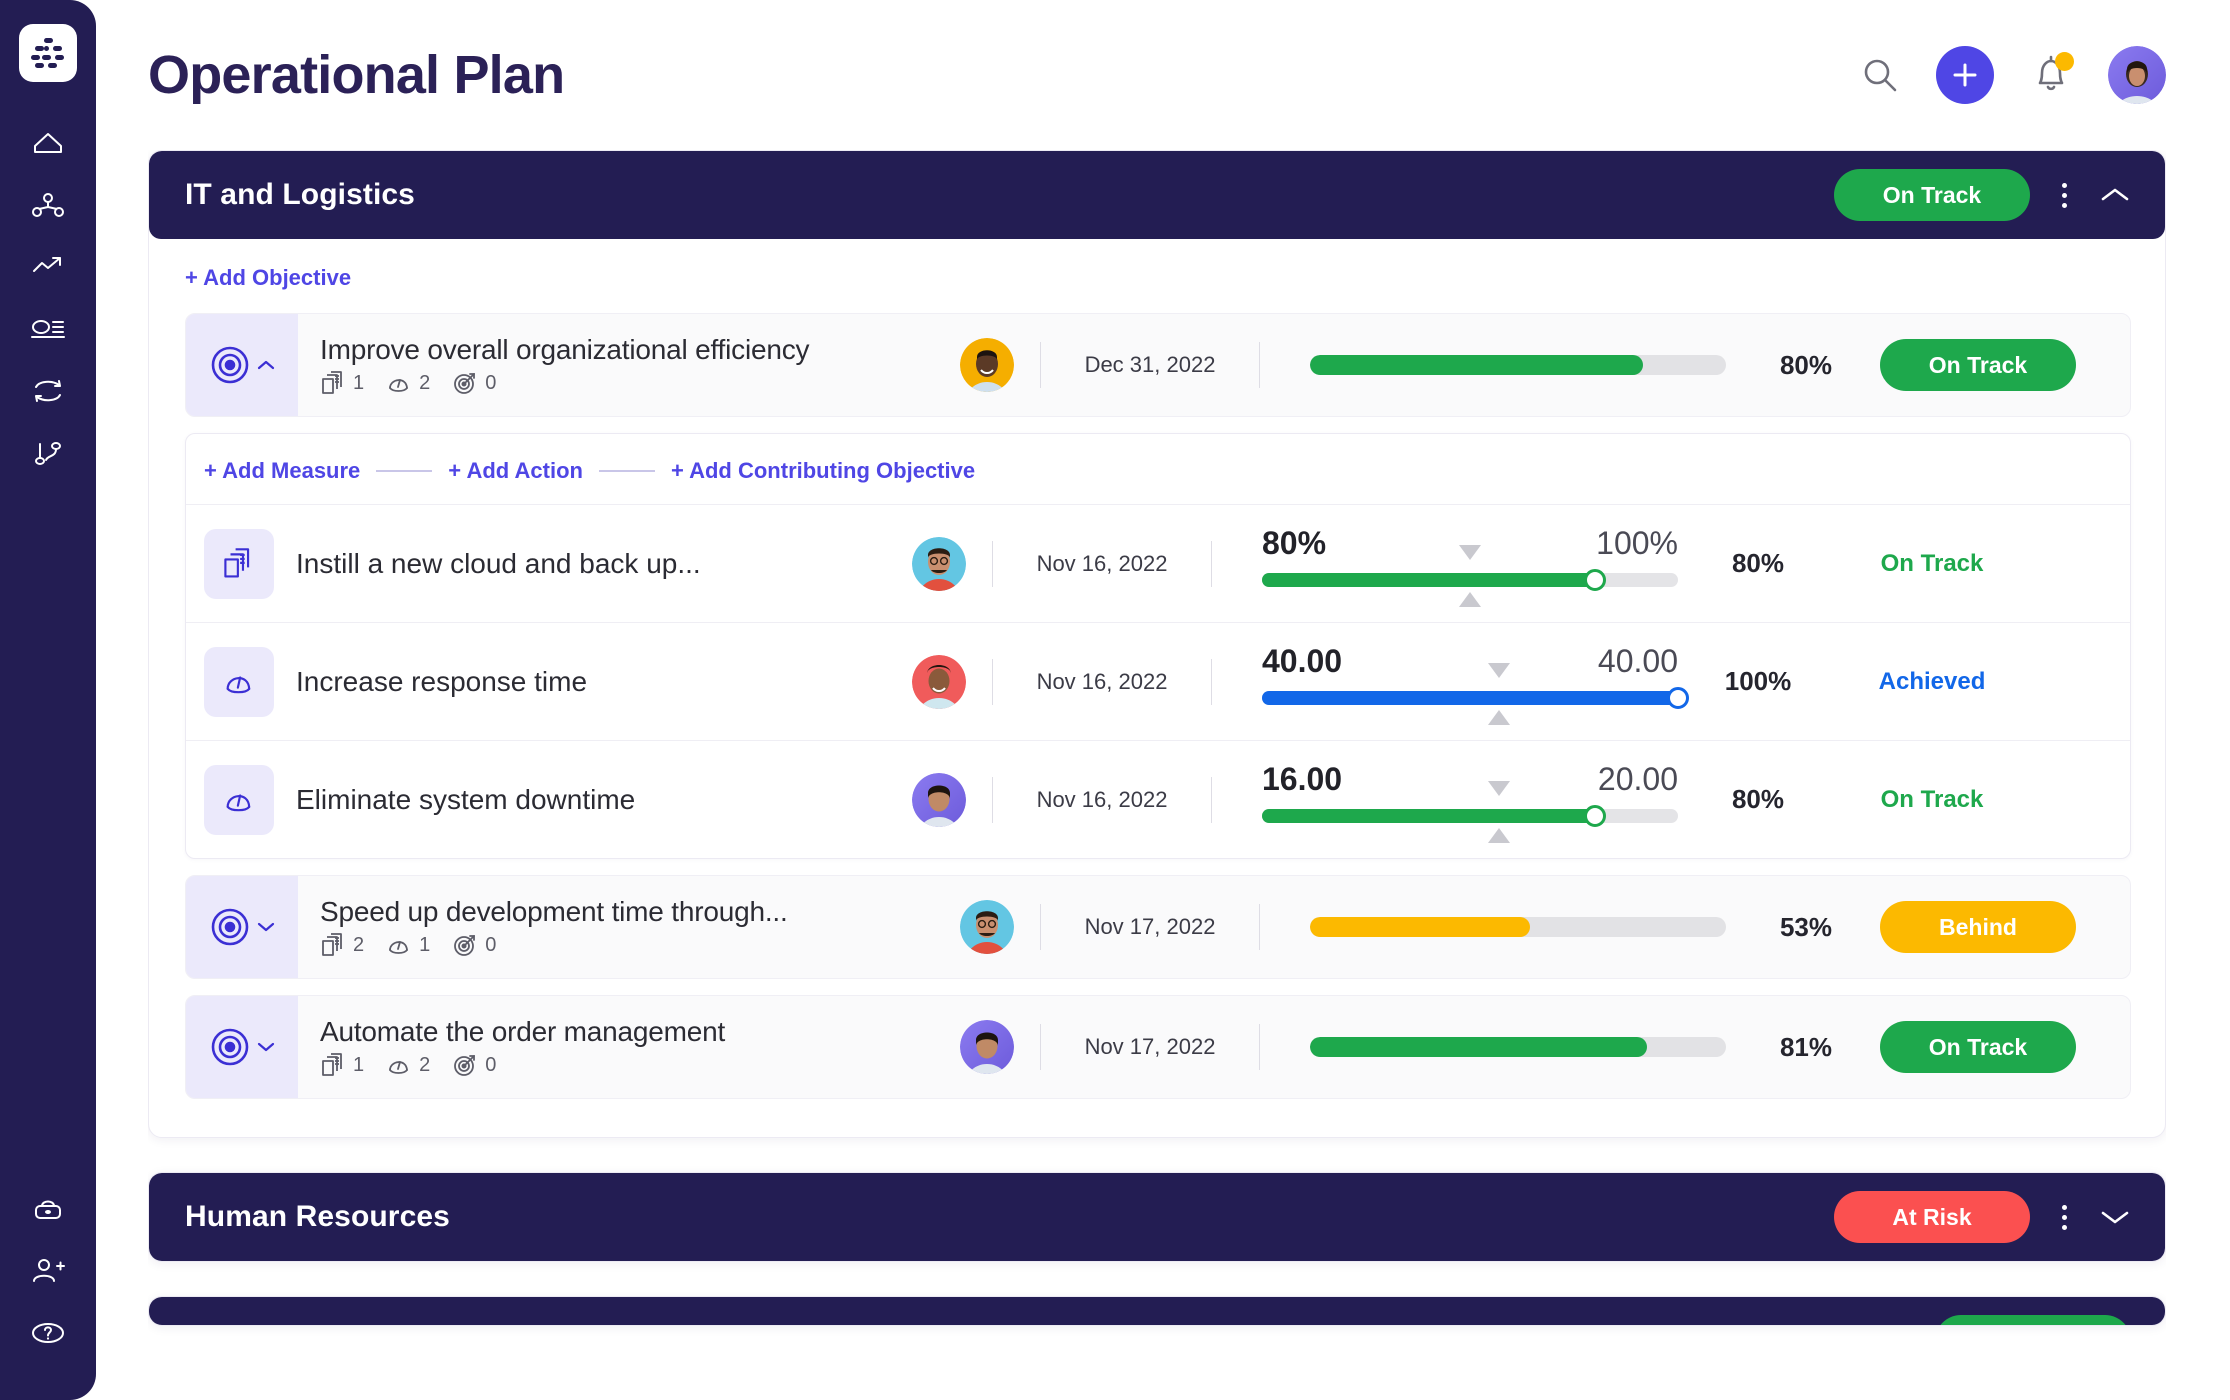  Describe the element at coordinates (48, 205) in the screenshot. I see `sidebar-item-organization` at that location.